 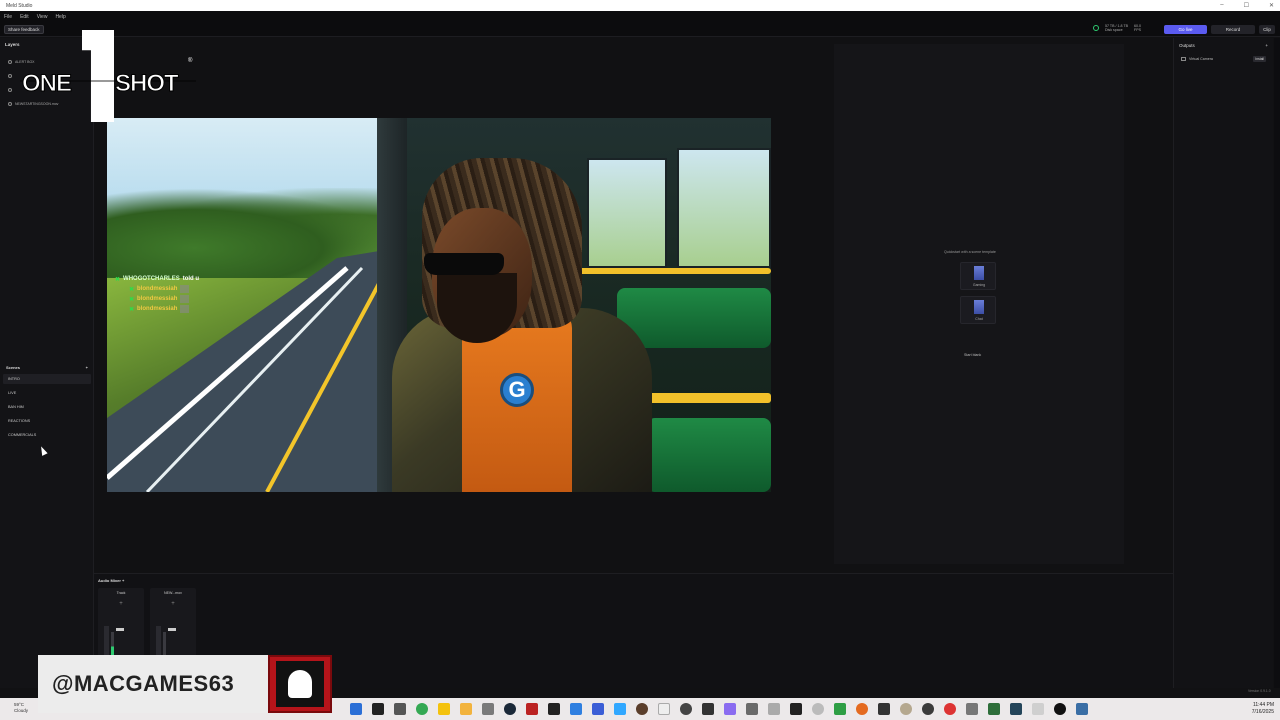 What do you see at coordinates (164, 644) in the screenshot?
I see `level-meter` at bounding box center [164, 644].